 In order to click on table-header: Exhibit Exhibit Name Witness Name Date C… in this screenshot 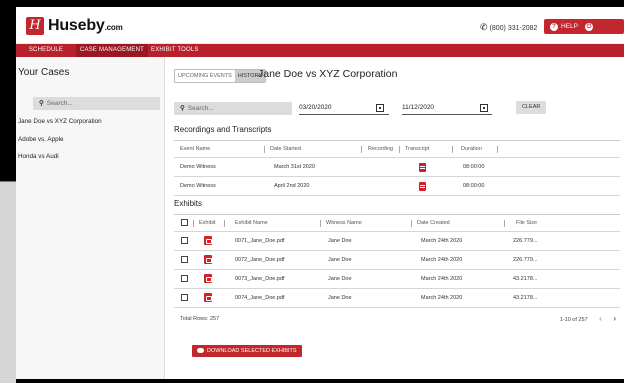, I will do `click(397, 223)`.